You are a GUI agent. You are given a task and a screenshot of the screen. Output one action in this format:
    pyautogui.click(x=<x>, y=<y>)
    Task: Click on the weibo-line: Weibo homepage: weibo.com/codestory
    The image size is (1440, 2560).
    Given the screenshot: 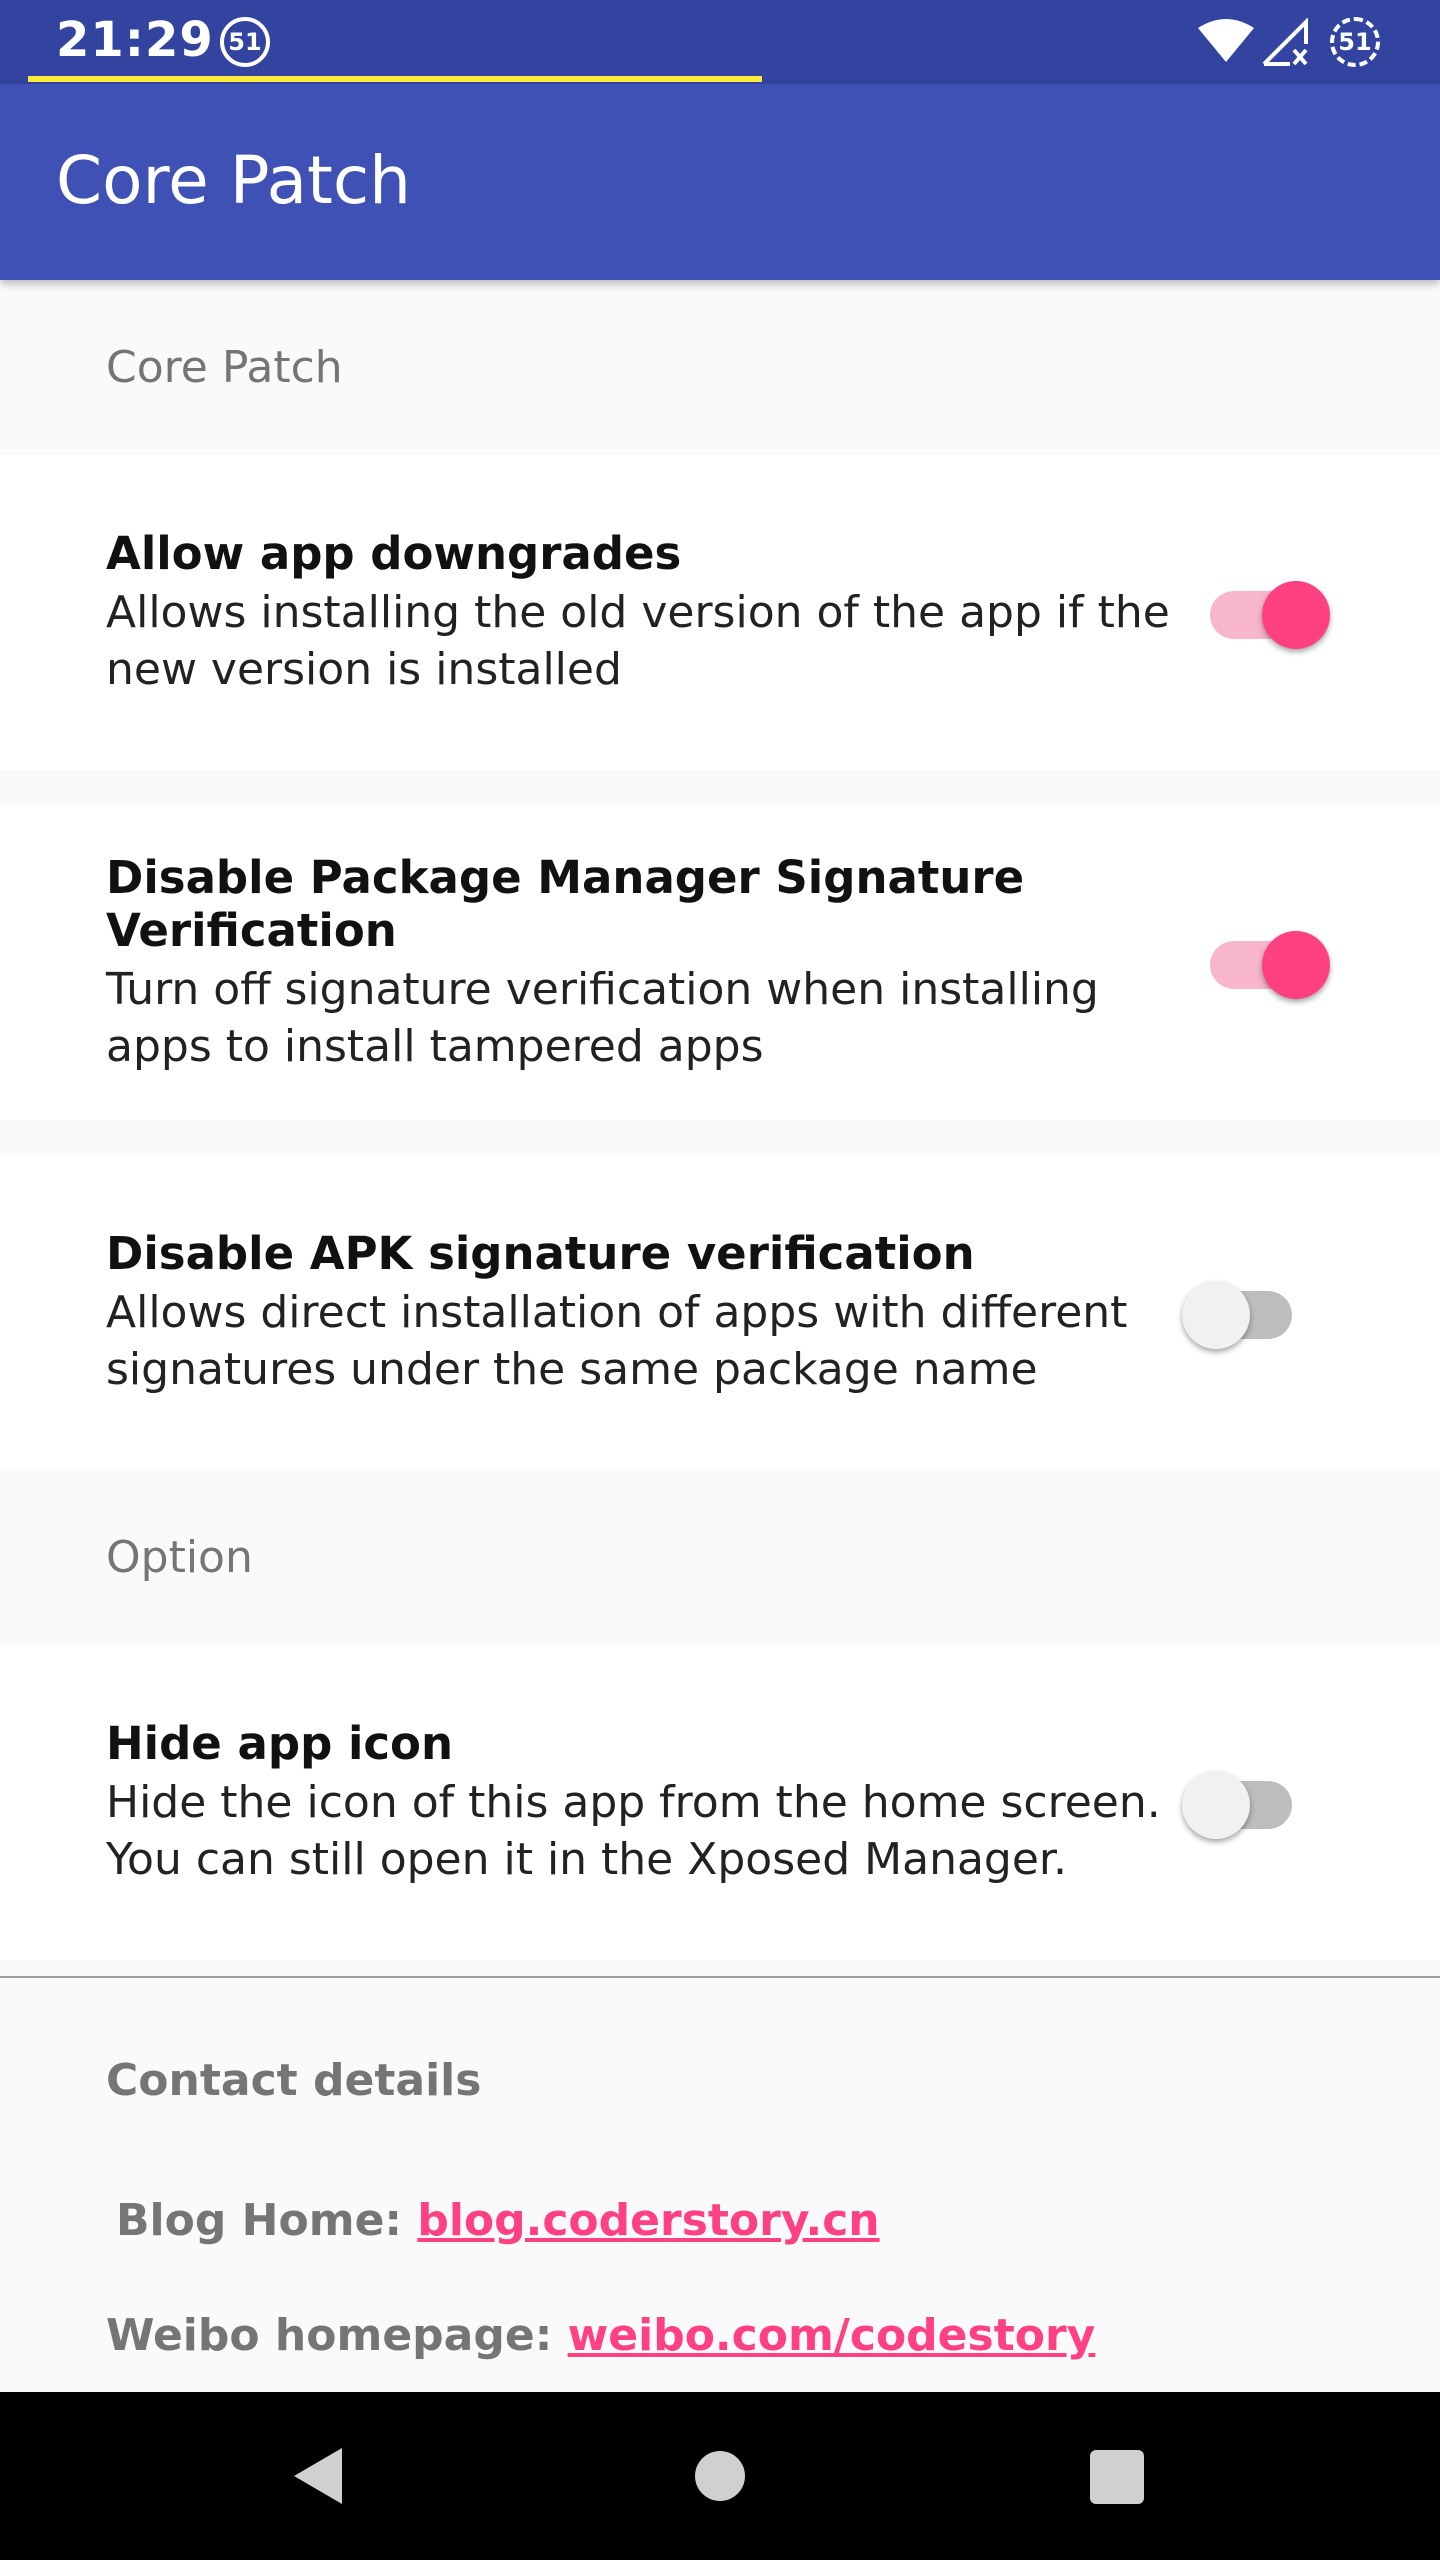 What is the action you would take?
    pyautogui.click(x=600, y=2335)
    